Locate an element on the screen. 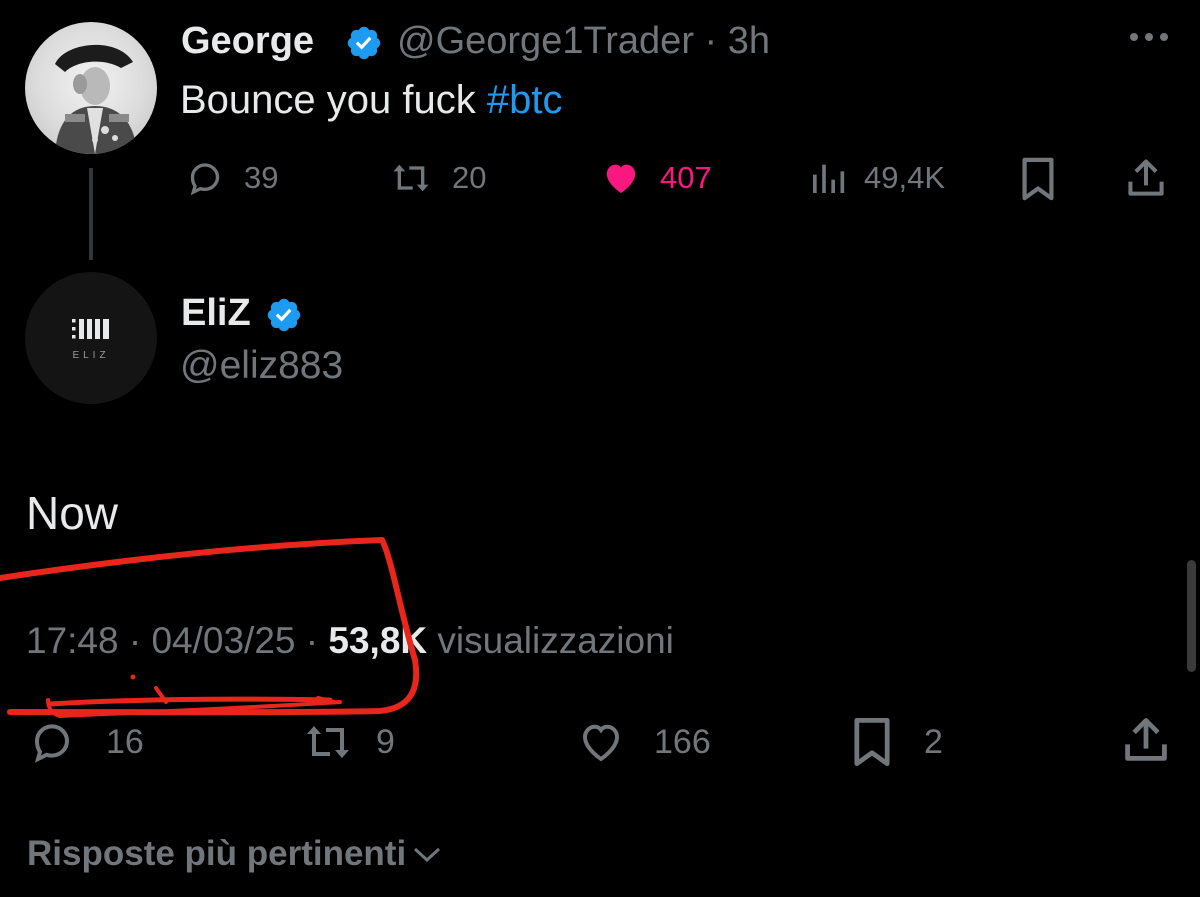  replies-sort-dropdown: Risposte più pertinenti is located at coordinates (234, 854).